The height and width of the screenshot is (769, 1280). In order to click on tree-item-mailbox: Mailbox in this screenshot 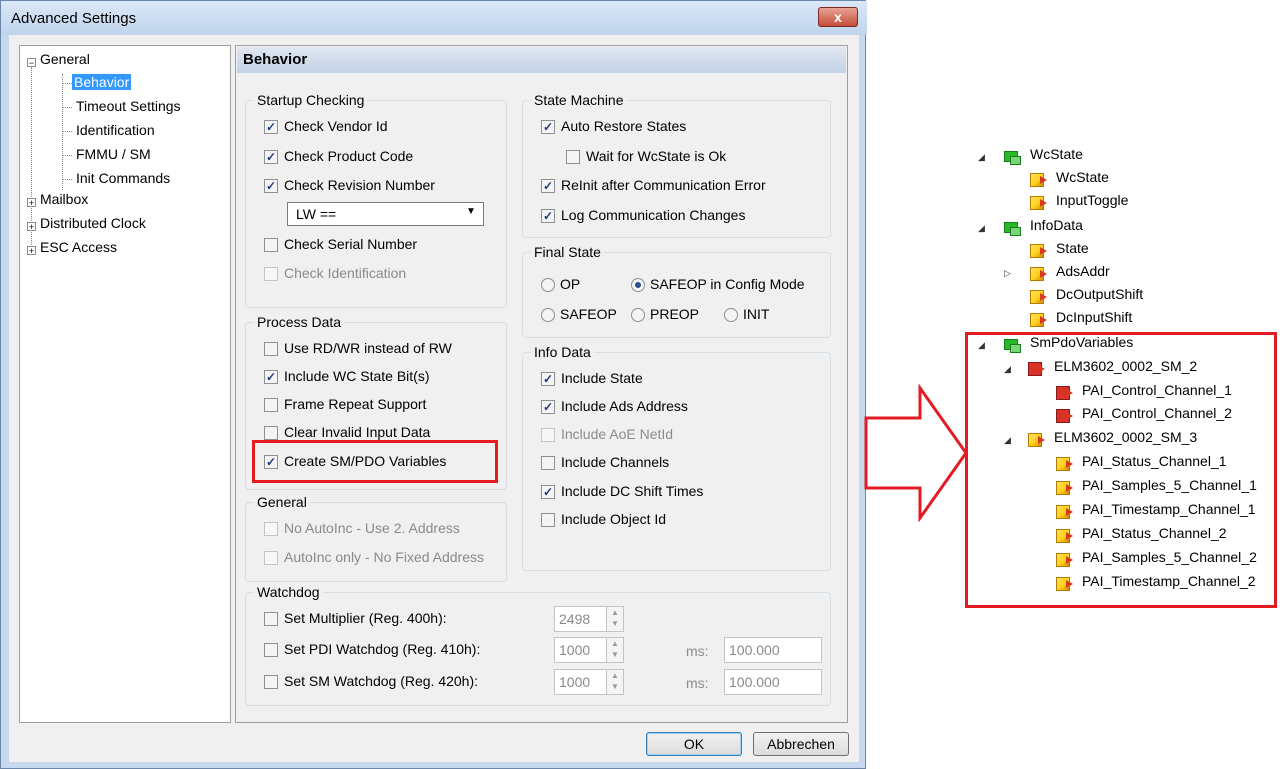, I will do `click(64, 199)`.